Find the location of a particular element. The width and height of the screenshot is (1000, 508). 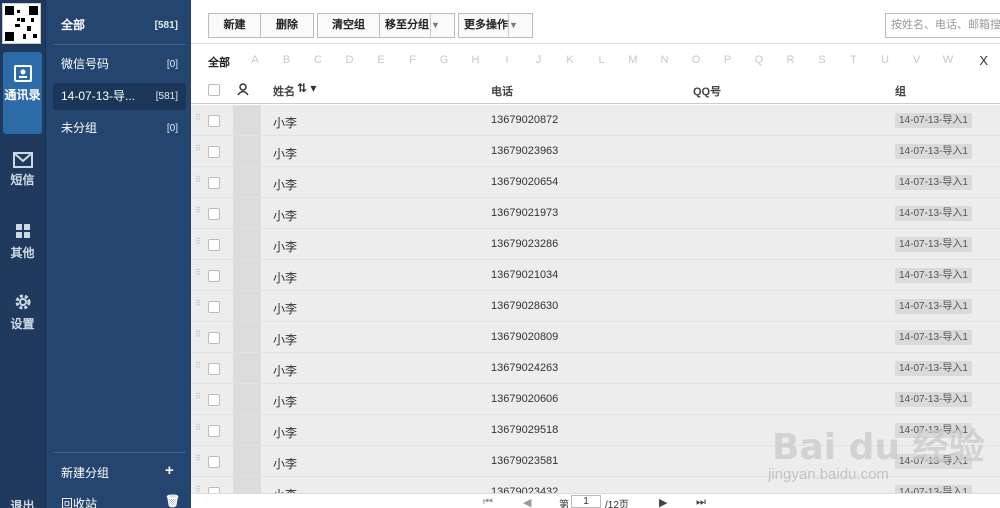

rail-item-contacts: 通讯录 is located at coordinates (22, 93).